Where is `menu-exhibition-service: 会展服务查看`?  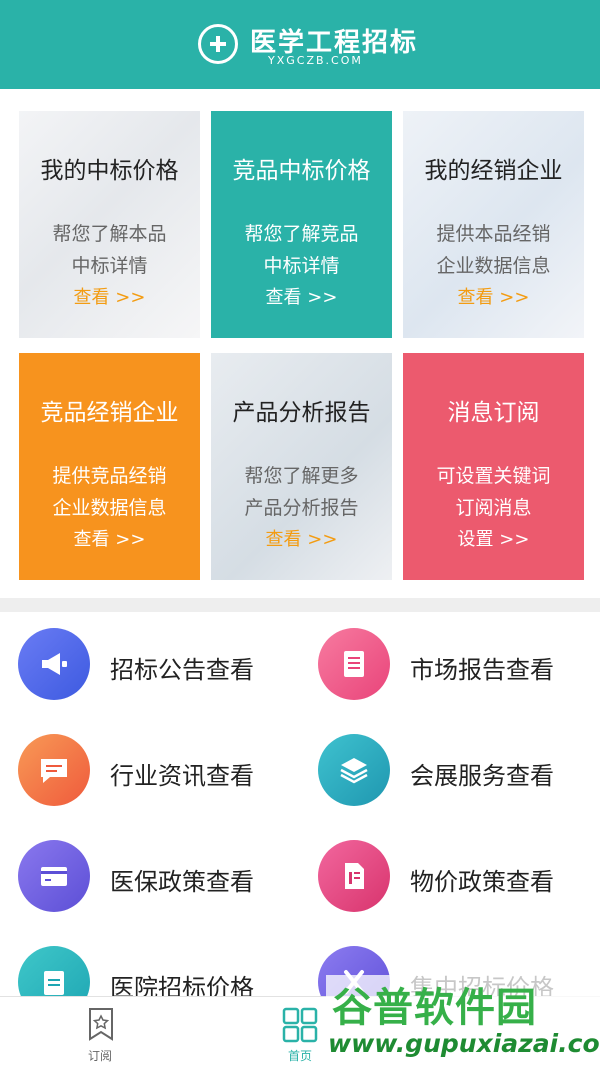 menu-exhibition-service: 会展服务查看 is located at coordinates (459, 771).